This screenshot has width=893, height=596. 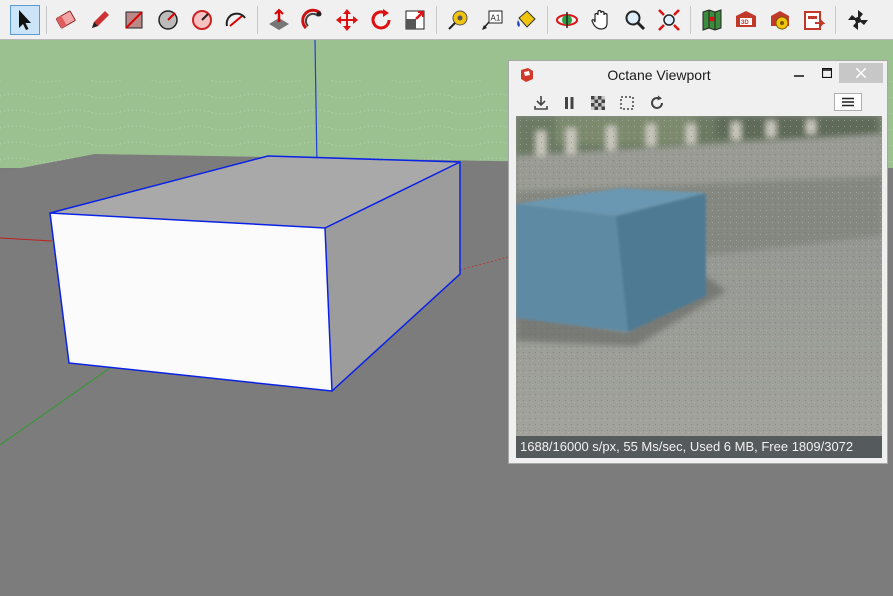 What do you see at coordinates (780, 20) in the screenshot?
I see `extension-warehouse-icon` at bounding box center [780, 20].